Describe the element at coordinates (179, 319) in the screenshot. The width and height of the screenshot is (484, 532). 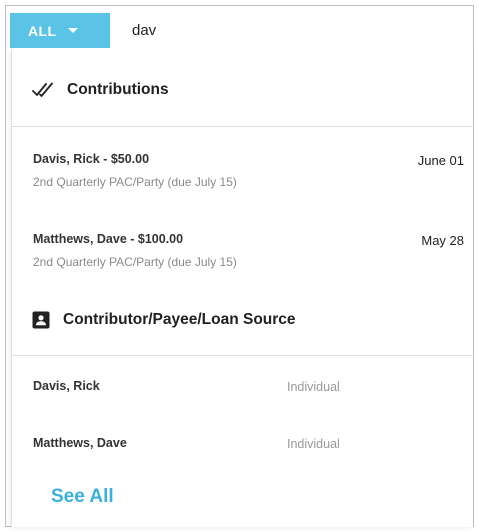
I see `contacts-title: Contributor/Payee/Loan Source` at that location.